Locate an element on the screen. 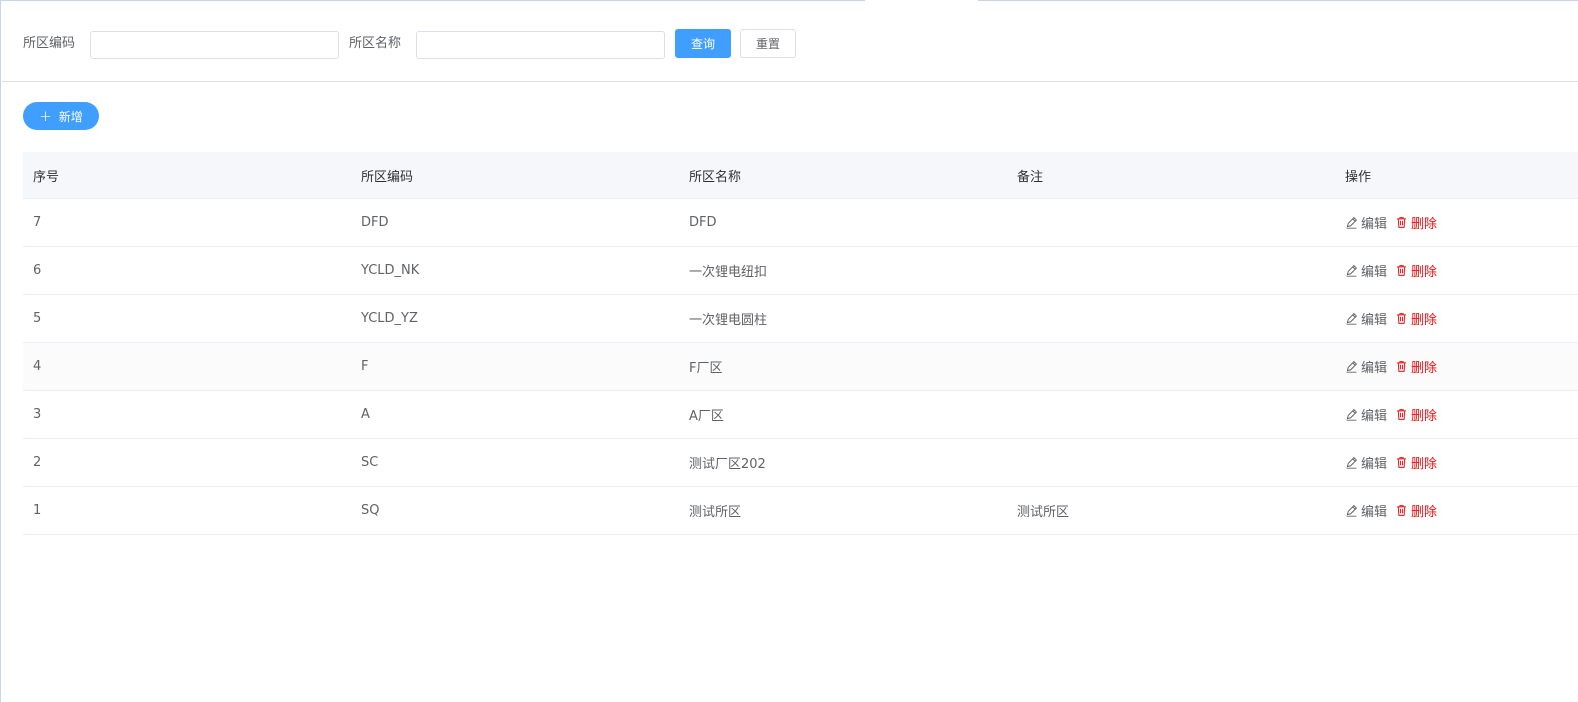  name-input is located at coordinates (540, 45).